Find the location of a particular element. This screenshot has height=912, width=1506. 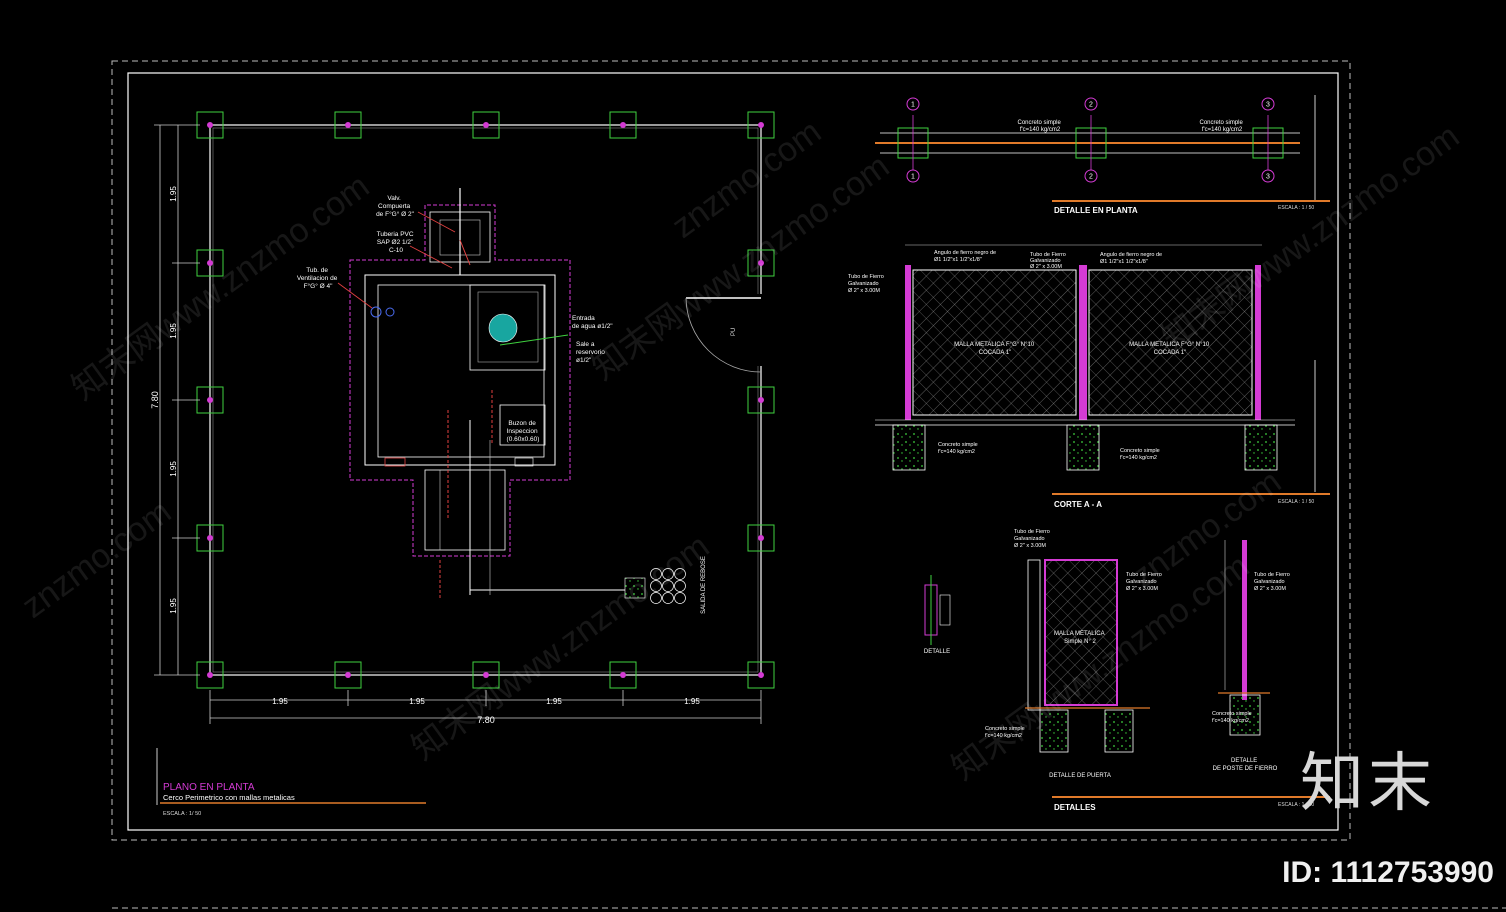

corte-mesh-4: COCADA 1" is located at coordinates (1170, 353).